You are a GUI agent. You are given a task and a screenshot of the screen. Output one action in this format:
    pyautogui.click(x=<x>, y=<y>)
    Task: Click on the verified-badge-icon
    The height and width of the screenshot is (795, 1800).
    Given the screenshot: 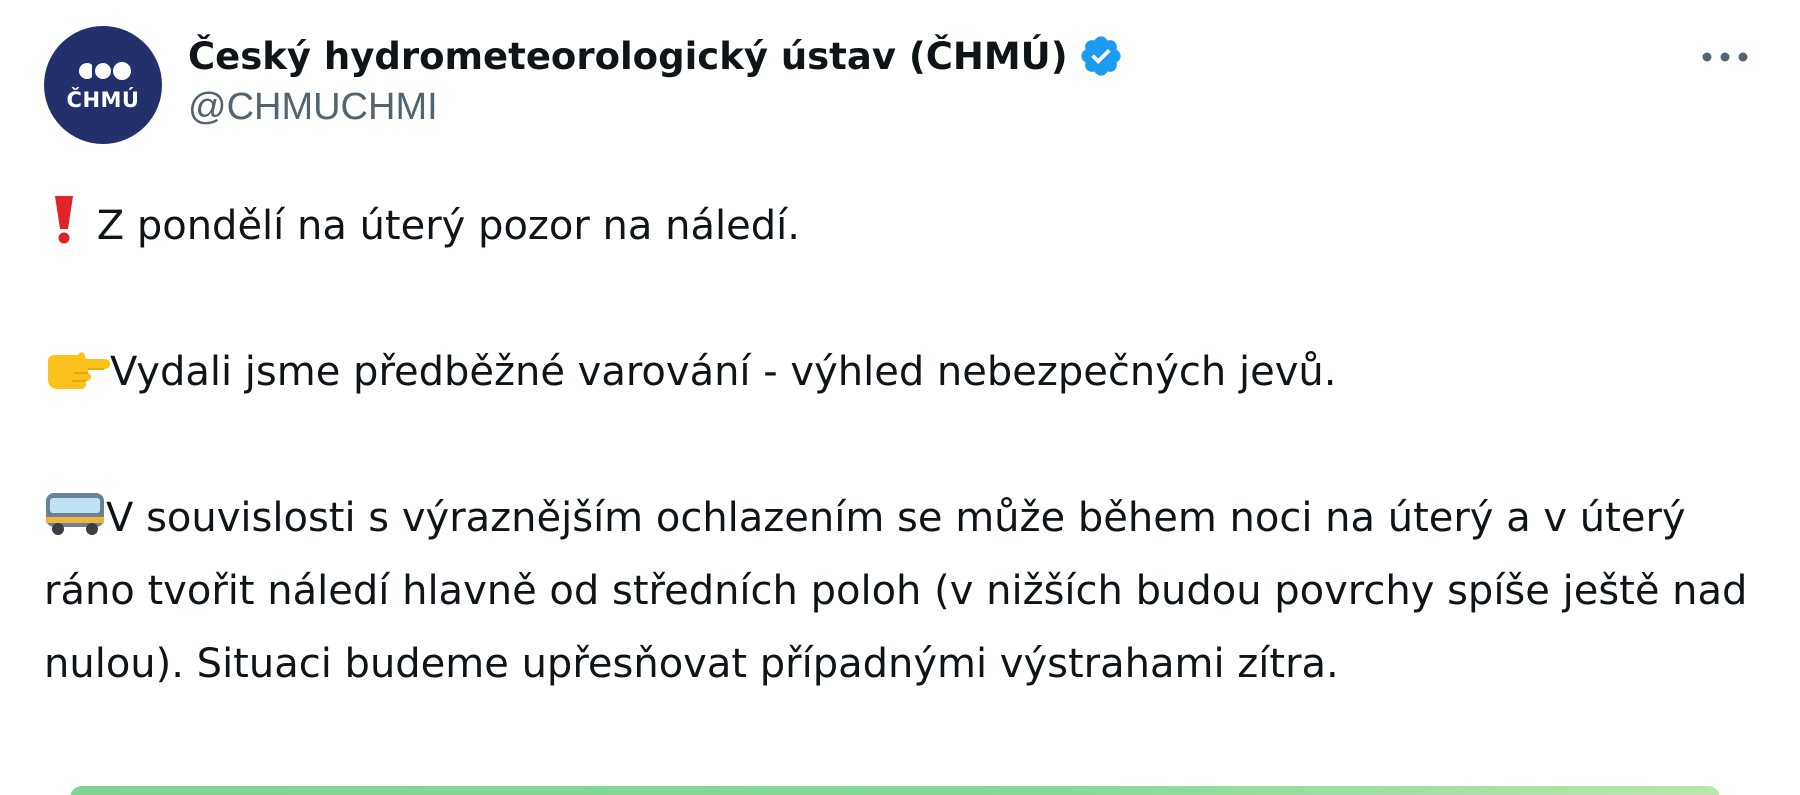 What is the action you would take?
    pyautogui.click(x=1101, y=56)
    